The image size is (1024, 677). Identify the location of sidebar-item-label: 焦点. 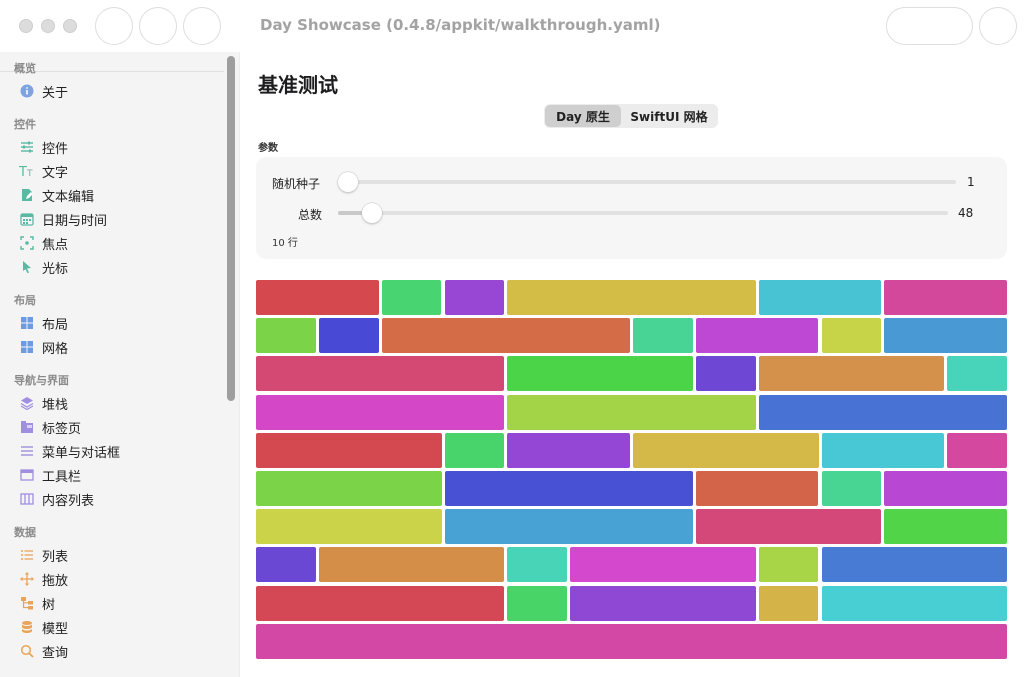
(55, 245).